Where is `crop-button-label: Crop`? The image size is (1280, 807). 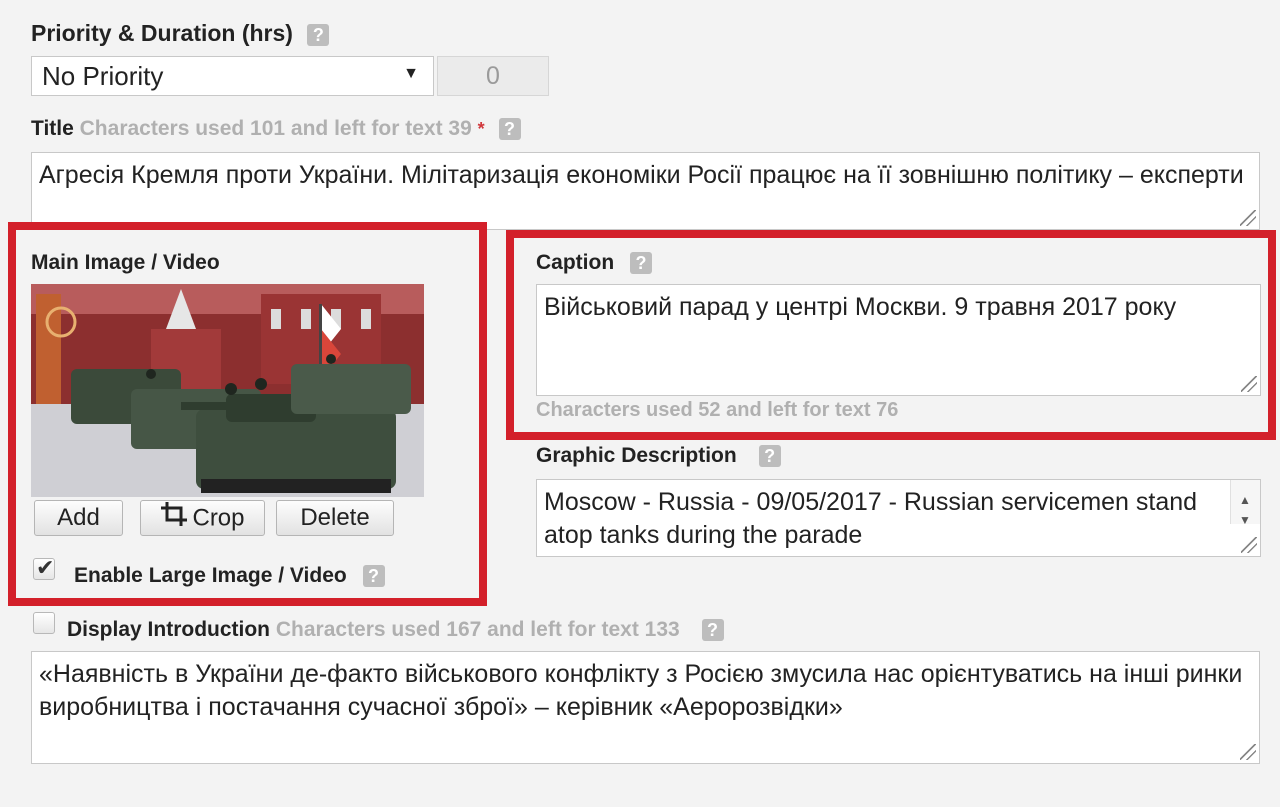
crop-button-label: Crop is located at coordinates (218, 518).